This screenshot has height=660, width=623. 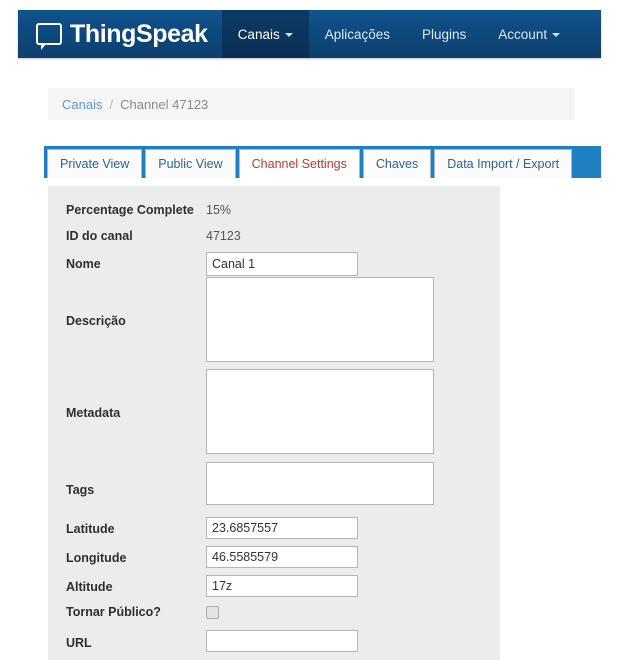 I want to click on nav-item-account: Account, so click(x=529, y=34).